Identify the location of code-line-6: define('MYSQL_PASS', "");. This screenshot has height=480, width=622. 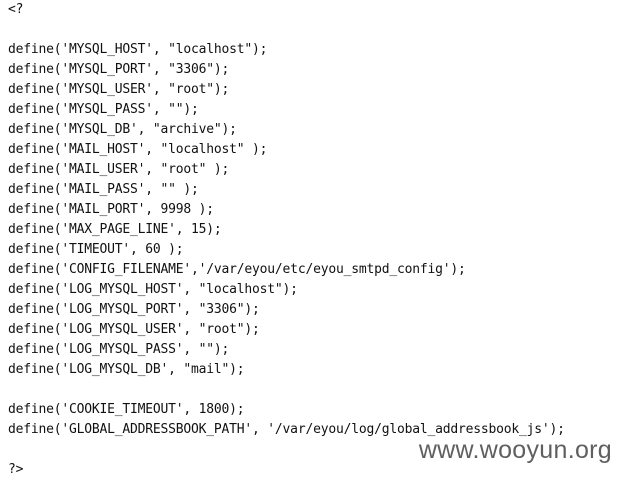
(103, 109).